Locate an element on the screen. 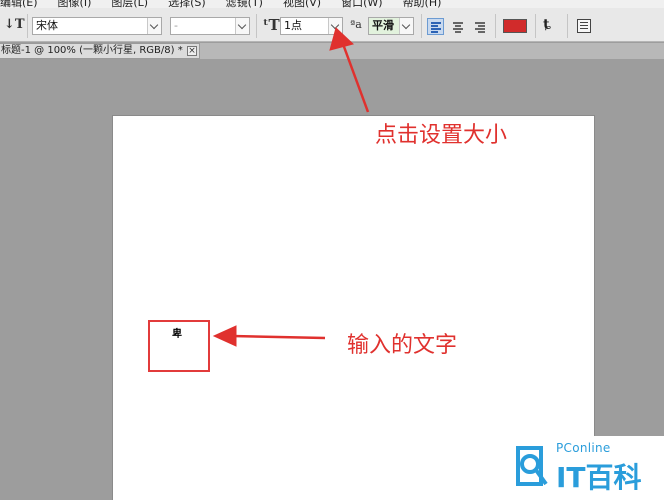  align-left-icon is located at coordinates (435, 26).